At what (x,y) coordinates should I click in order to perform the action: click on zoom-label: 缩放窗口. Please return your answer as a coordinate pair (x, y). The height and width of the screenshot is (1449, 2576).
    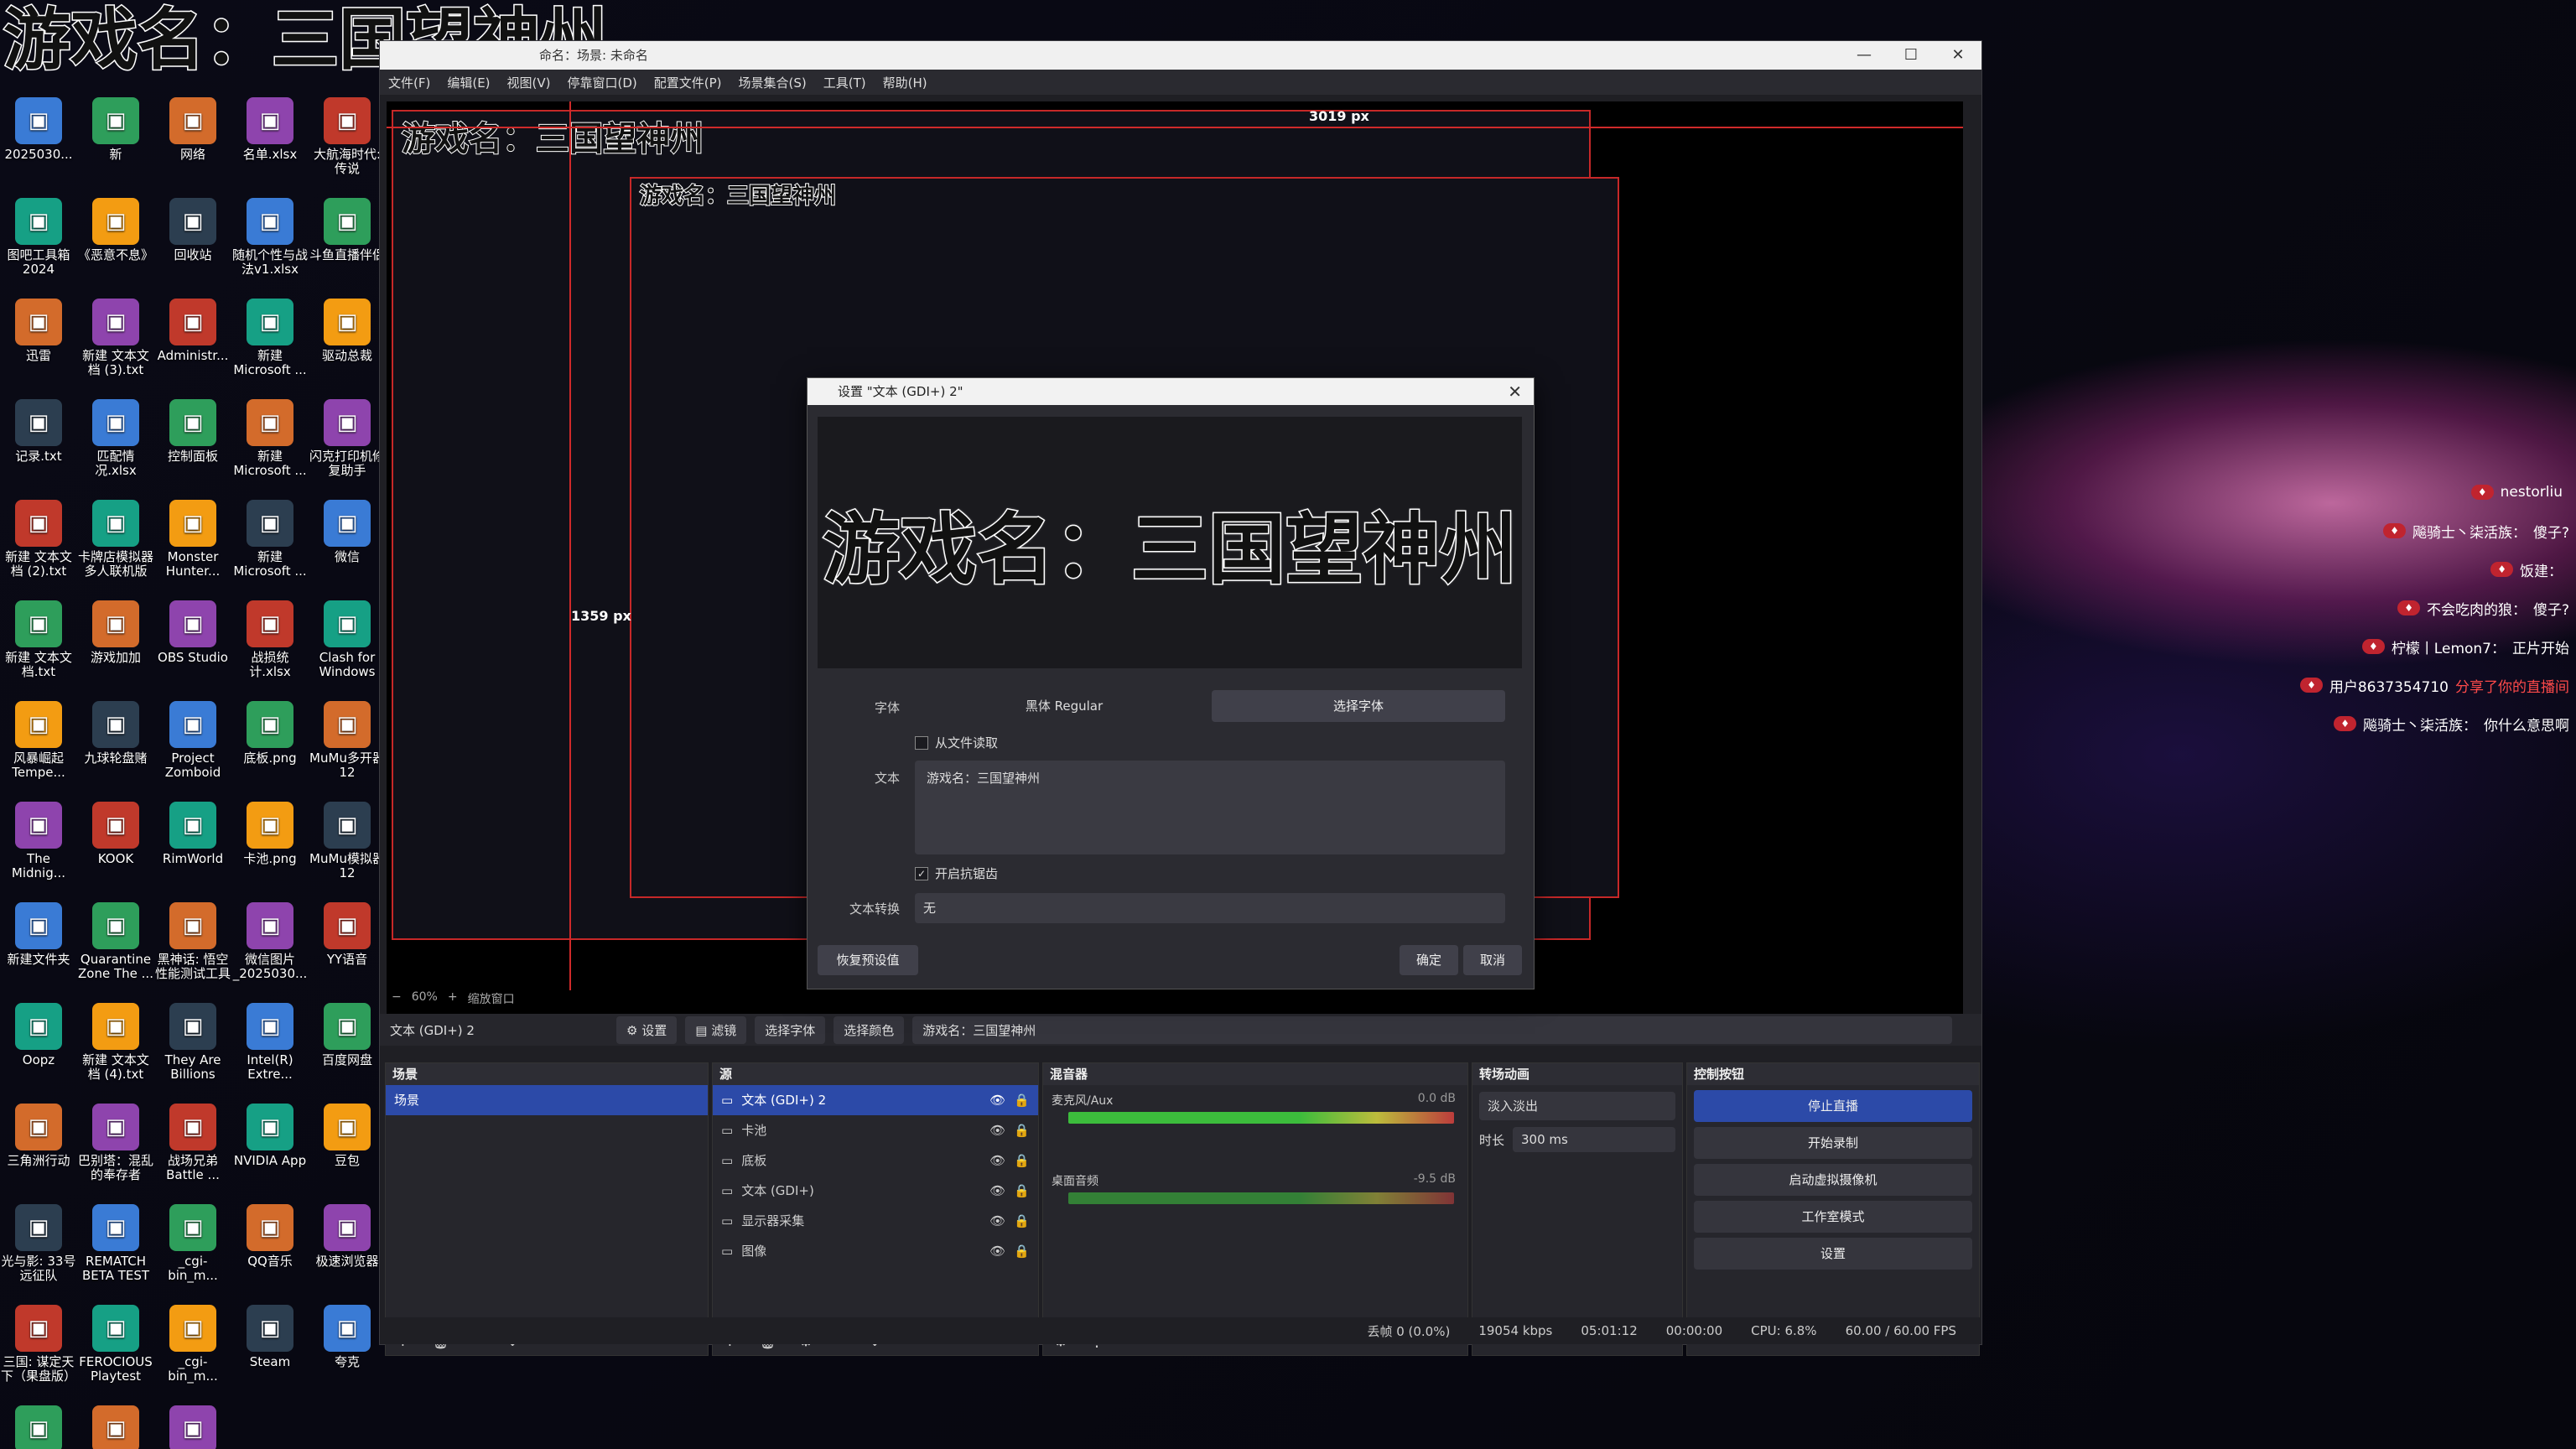
    Looking at the image, I should click on (491, 998).